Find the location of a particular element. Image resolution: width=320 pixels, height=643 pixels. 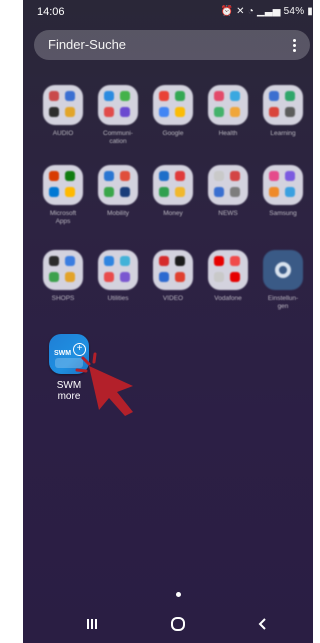

status-time: 14:06 is located at coordinates (51, 12).